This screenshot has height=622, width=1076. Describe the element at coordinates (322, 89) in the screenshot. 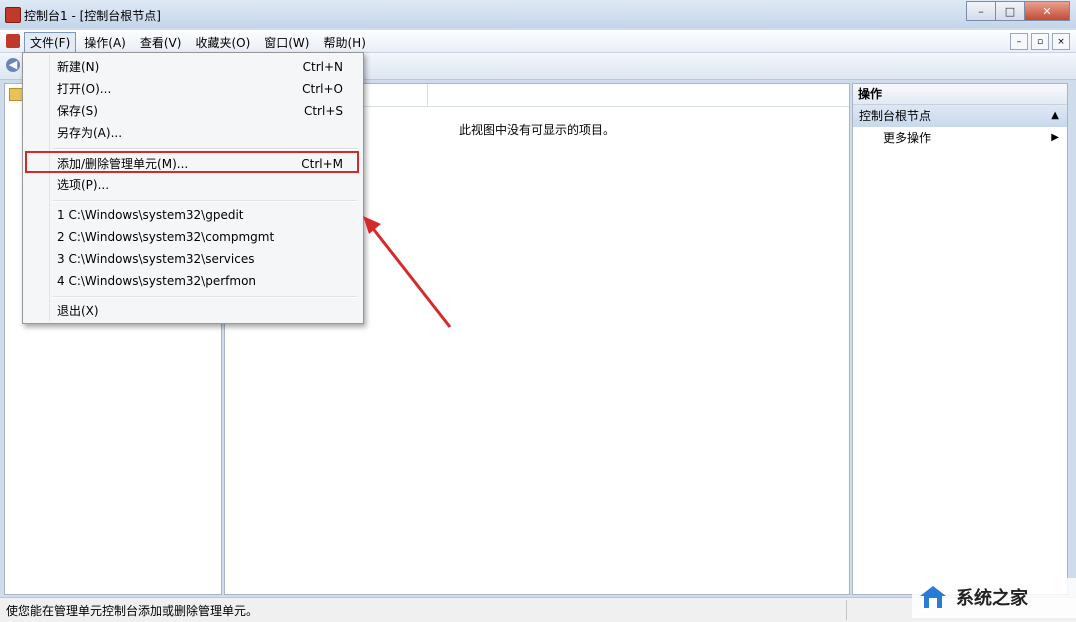

I see `menu-item-shortcut: Ctrl+O` at that location.